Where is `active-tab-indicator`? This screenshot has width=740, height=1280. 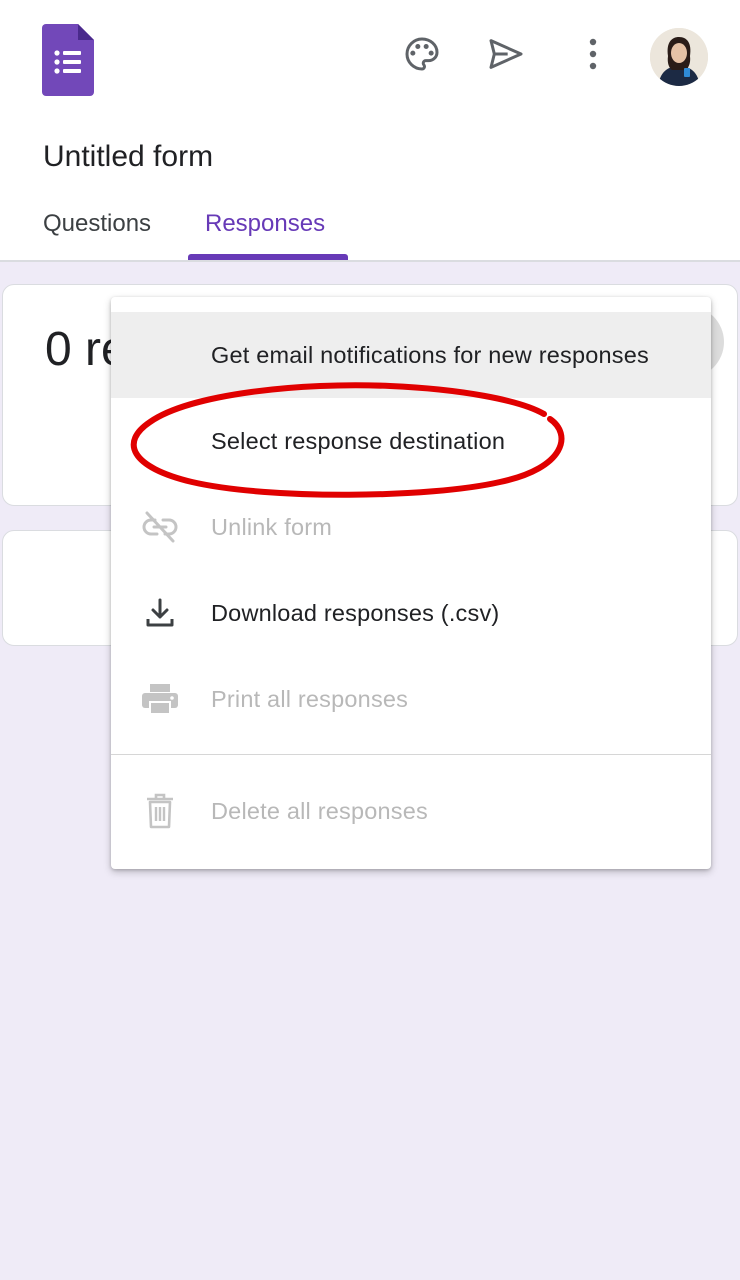 active-tab-indicator is located at coordinates (268, 257).